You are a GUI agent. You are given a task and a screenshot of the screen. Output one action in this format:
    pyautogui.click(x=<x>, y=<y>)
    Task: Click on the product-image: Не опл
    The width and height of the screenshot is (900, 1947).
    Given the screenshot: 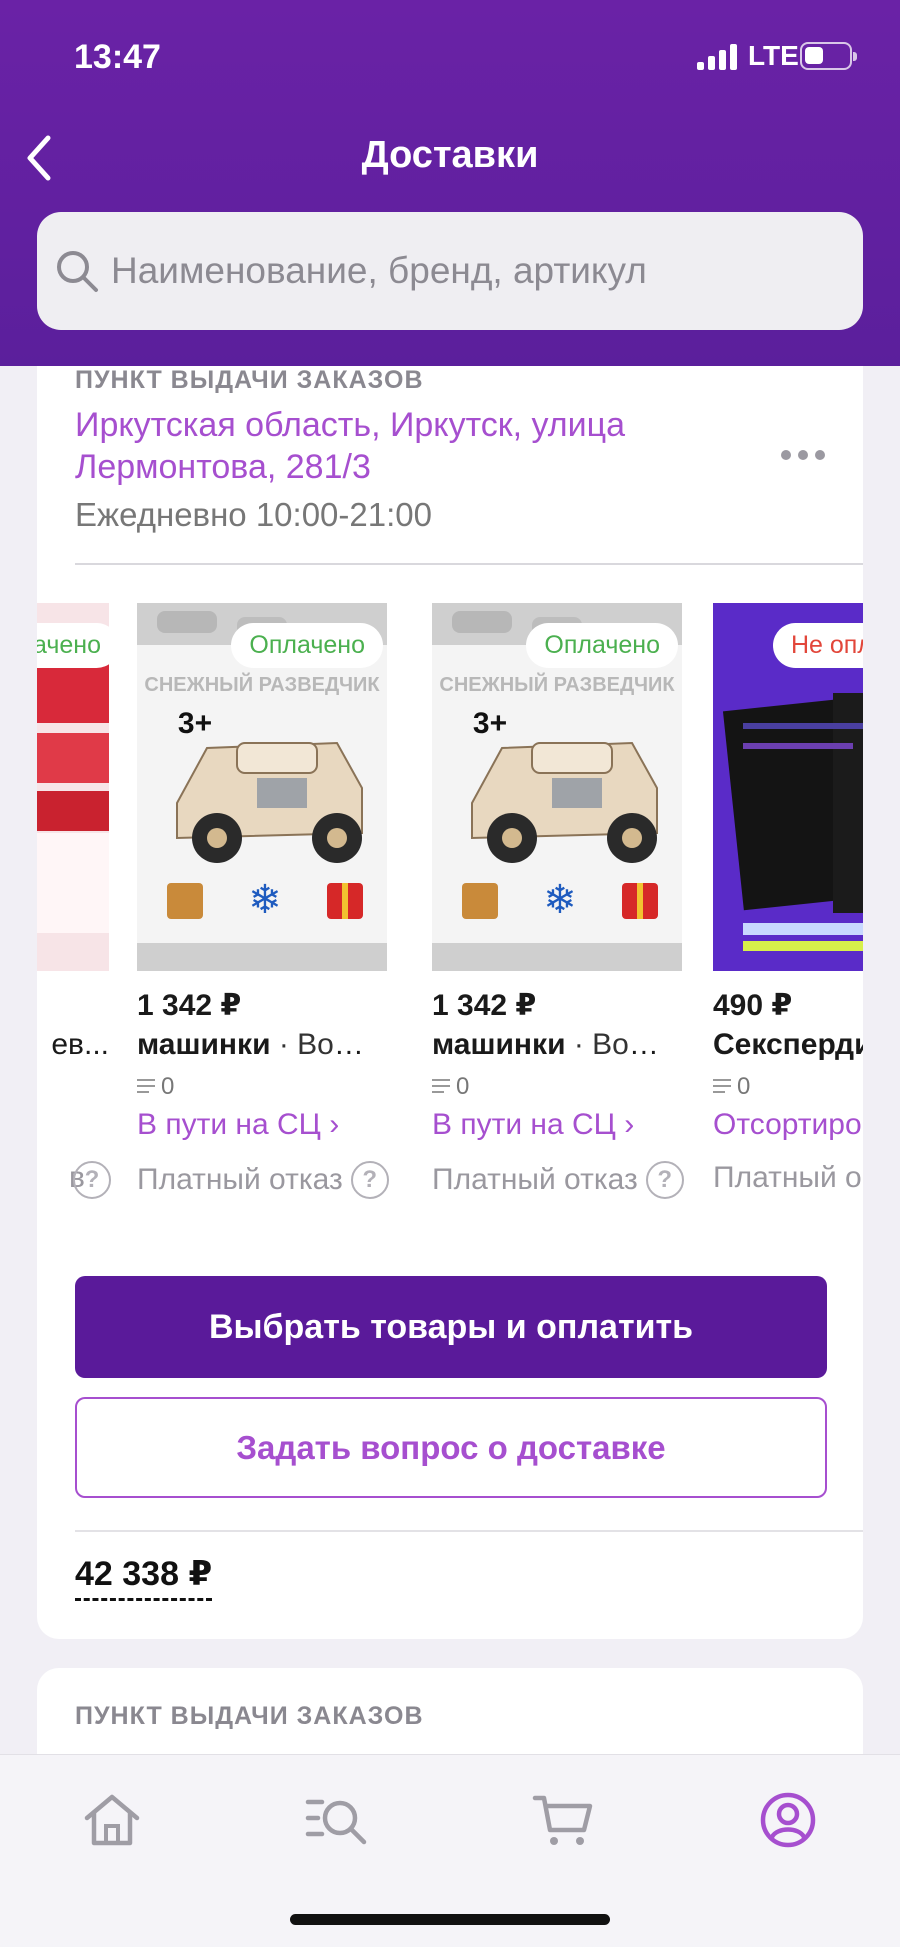 What is the action you would take?
    pyautogui.click(x=788, y=787)
    